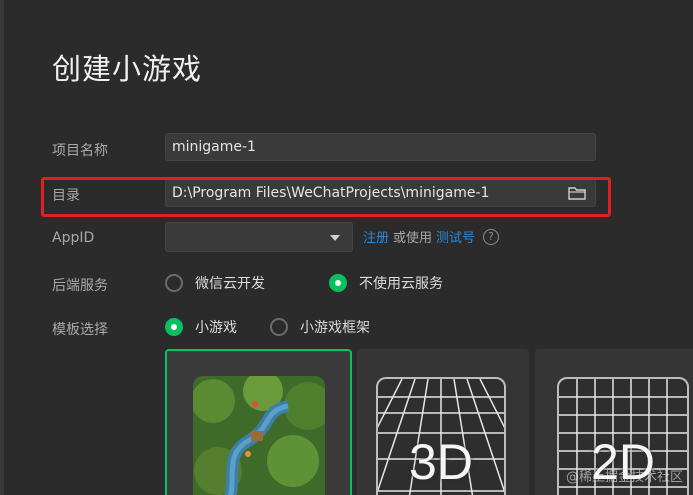 This screenshot has width=693, height=495. I want to click on template-card-game-map, so click(258, 422).